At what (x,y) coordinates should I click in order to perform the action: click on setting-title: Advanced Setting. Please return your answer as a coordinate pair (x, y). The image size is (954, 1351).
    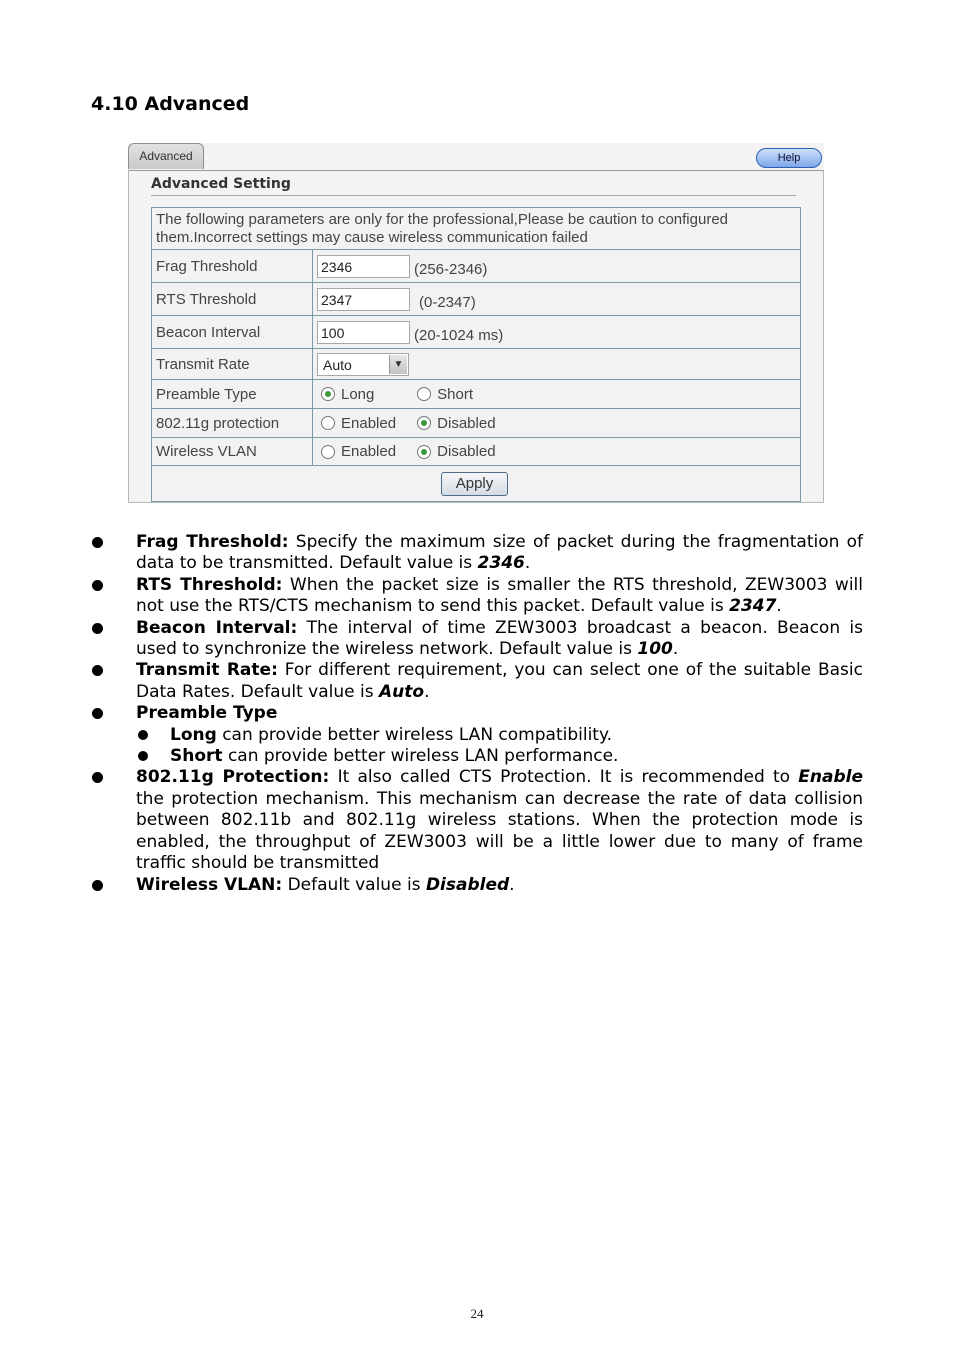
    Looking at the image, I should click on (221, 184).